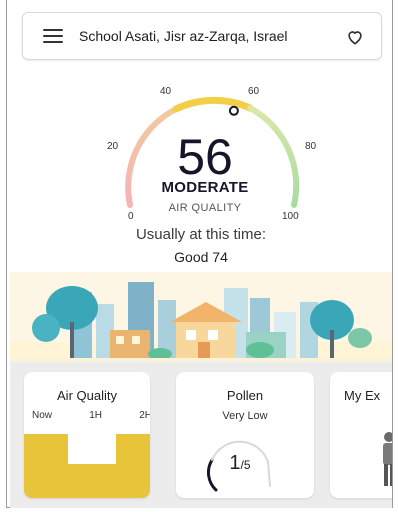 This screenshot has height=512, width=398. What do you see at coordinates (235, 463) in the screenshot?
I see `pollen-value-number: 1` at bounding box center [235, 463].